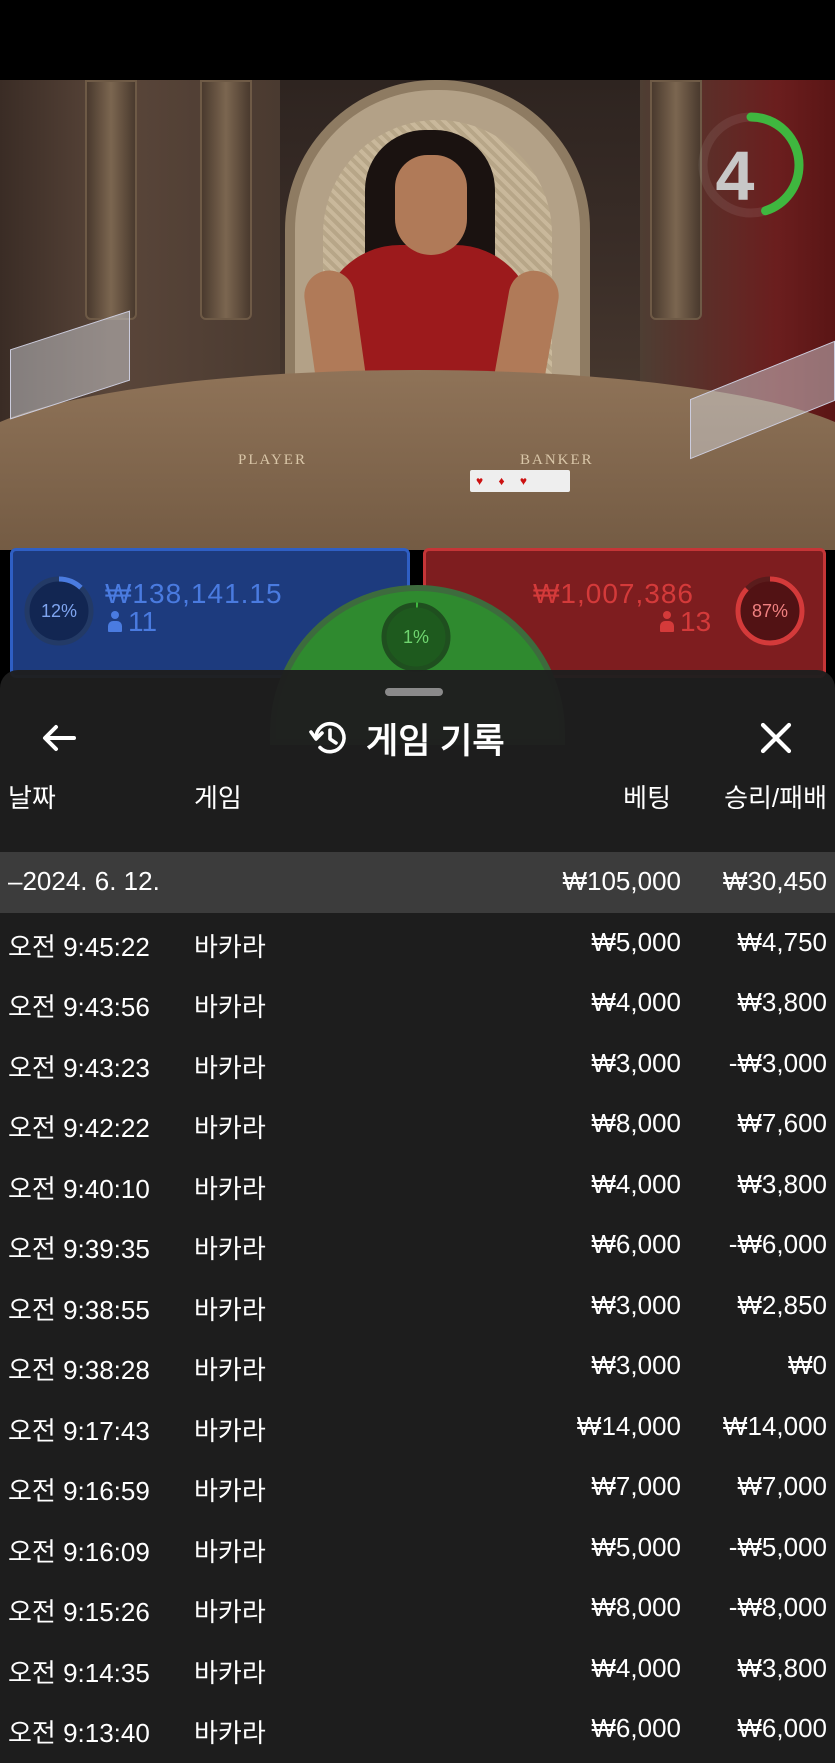  I want to click on column-header-result: 승리/패배, so click(775, 798).